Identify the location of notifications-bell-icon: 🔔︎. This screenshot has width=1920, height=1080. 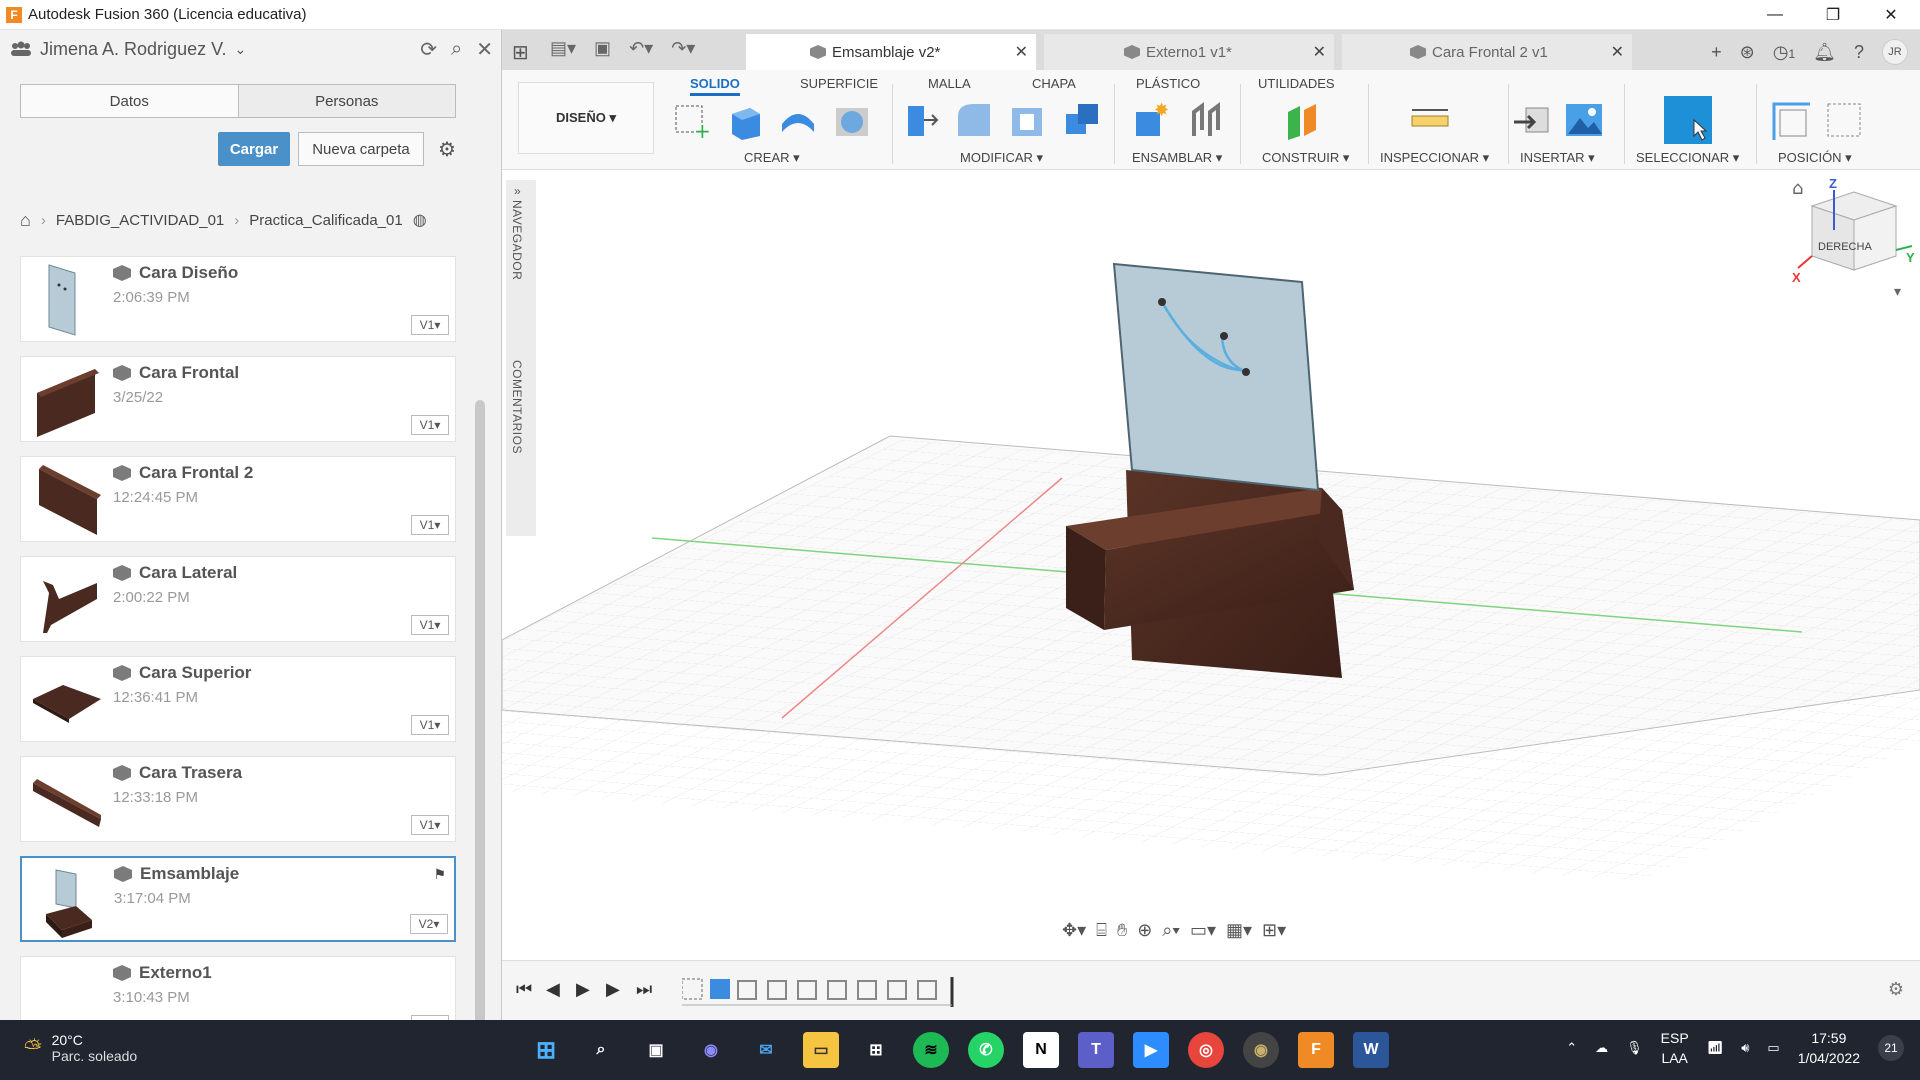
(1824, 52).